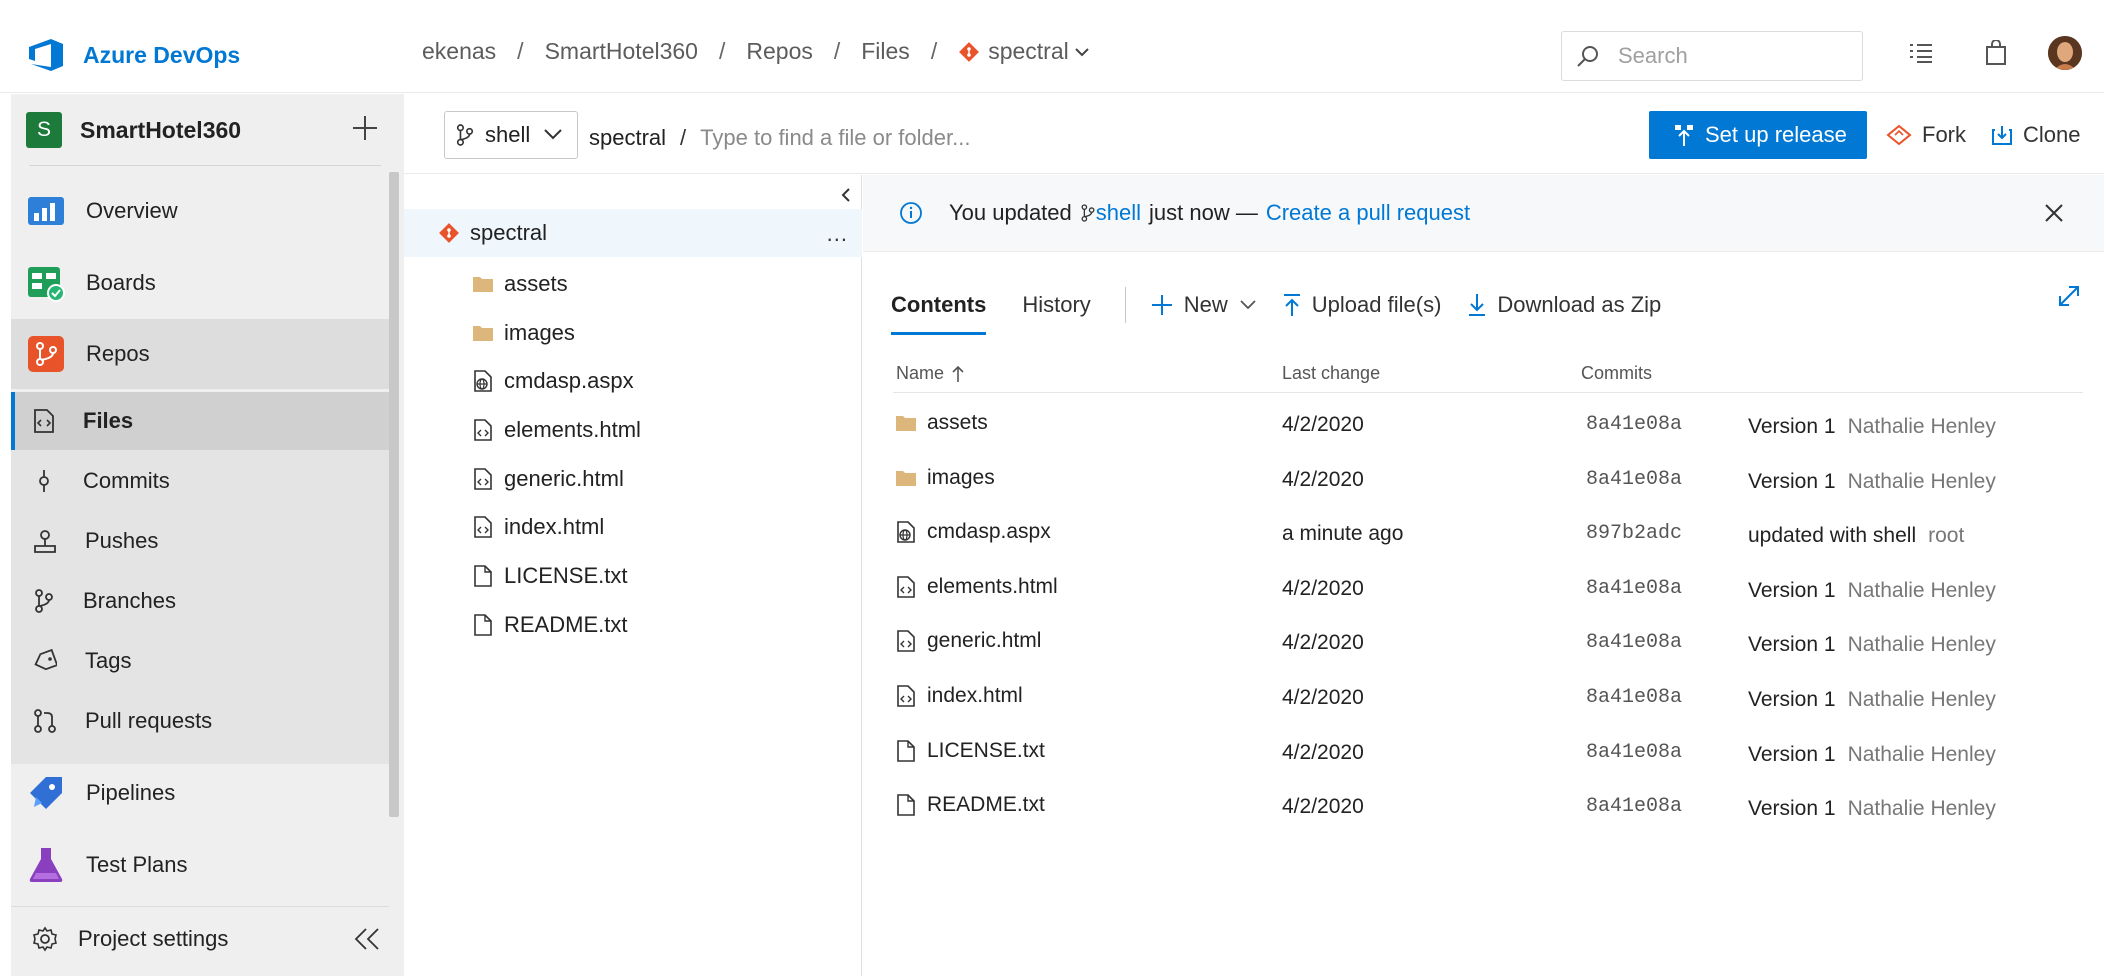  What do you see at coordinates (523, 333) in the screenshot?
I see `tree-item: images` at bounding box center [523, 333].